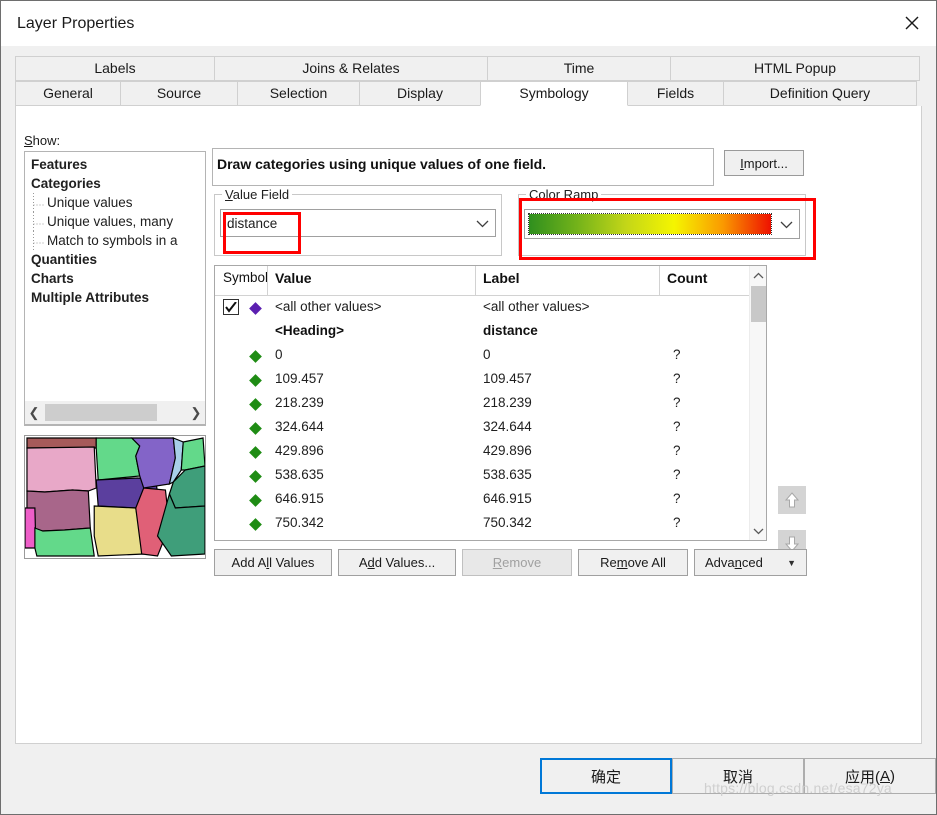 The image size is (937, 815). Describe the element at coordinates (115, 164) in the screenshot. I see `tree-item-features: Features` at that location.